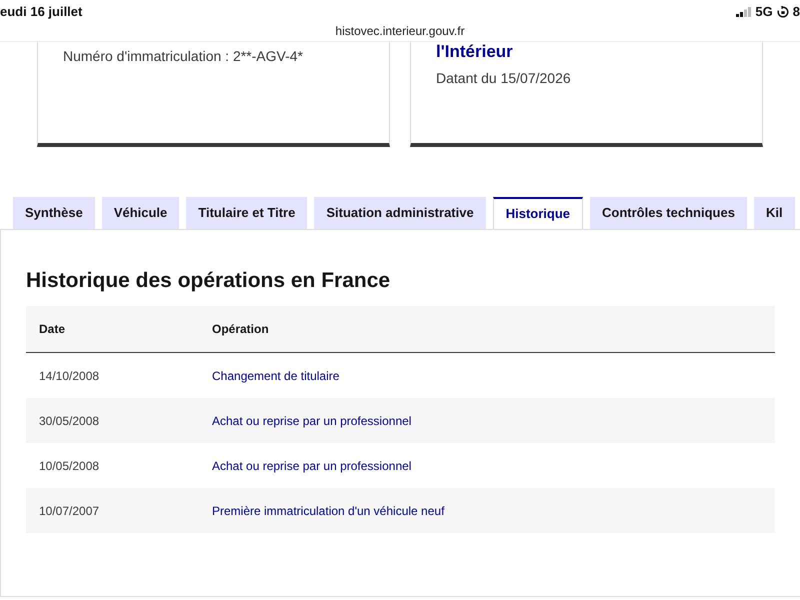 This screenshot has height=600, width=800. Describe the element at coordinates (475, 52) in the screenshot. I see `card-title: l'Intérieur` at that location.